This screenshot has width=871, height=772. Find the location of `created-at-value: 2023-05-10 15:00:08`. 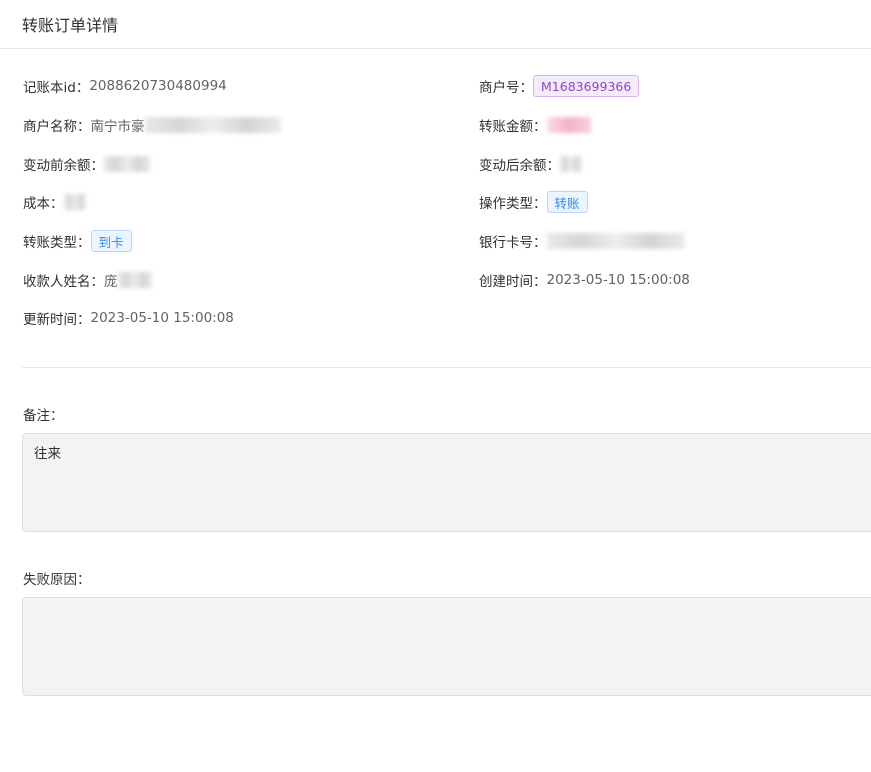

created-at-value: 2023-05-10 15:00:08 is located at coordinates (618, 280).